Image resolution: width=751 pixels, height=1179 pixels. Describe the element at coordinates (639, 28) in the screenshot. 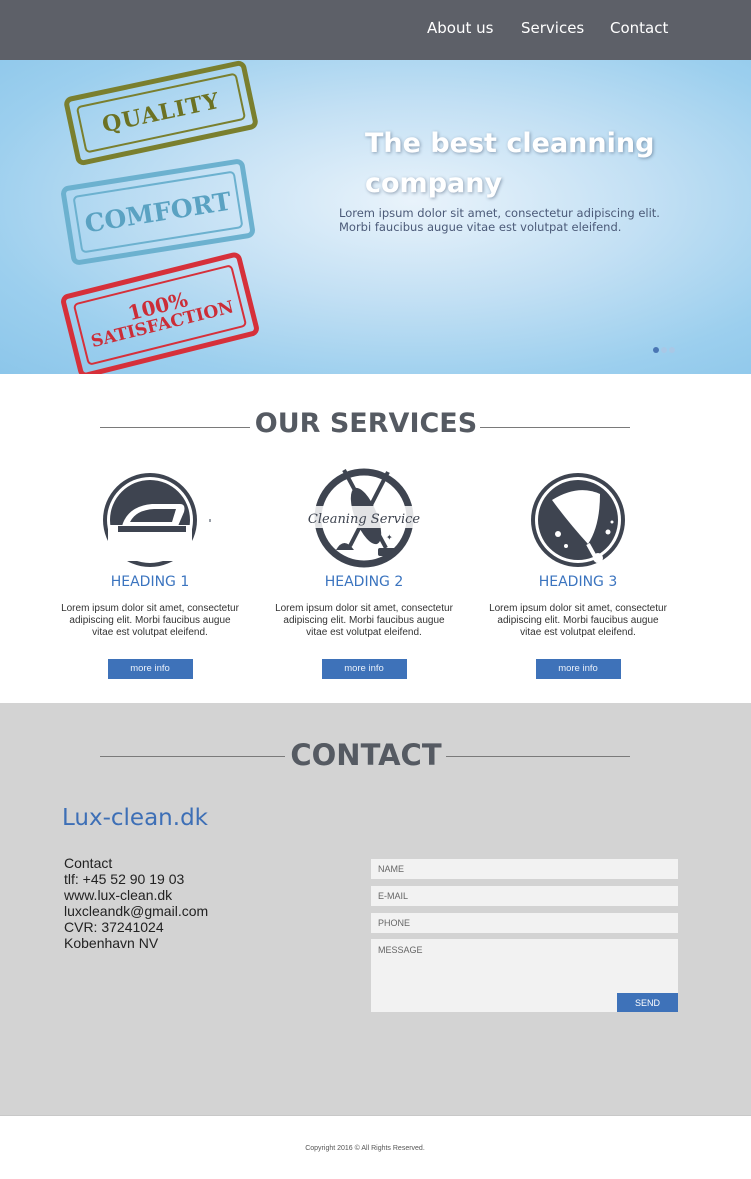

I see `nav-contact: Contact` at that location.